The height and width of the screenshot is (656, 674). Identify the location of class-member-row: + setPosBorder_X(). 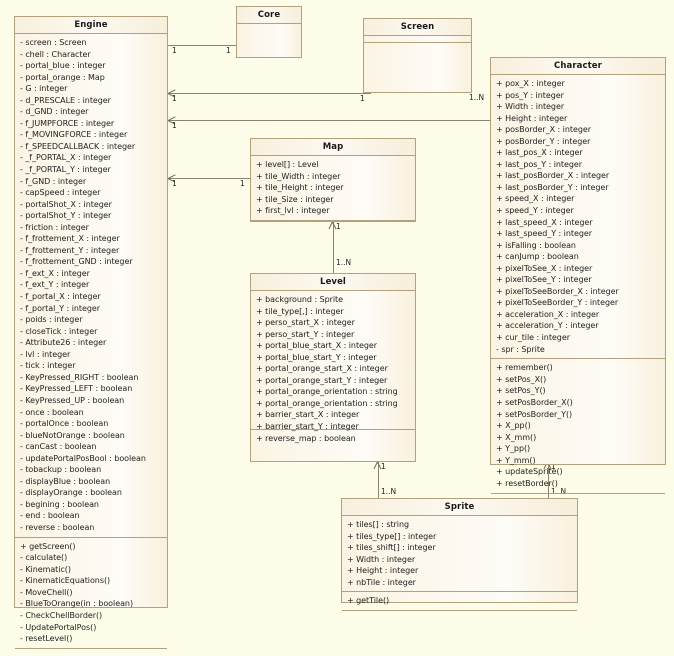
(534, 402).